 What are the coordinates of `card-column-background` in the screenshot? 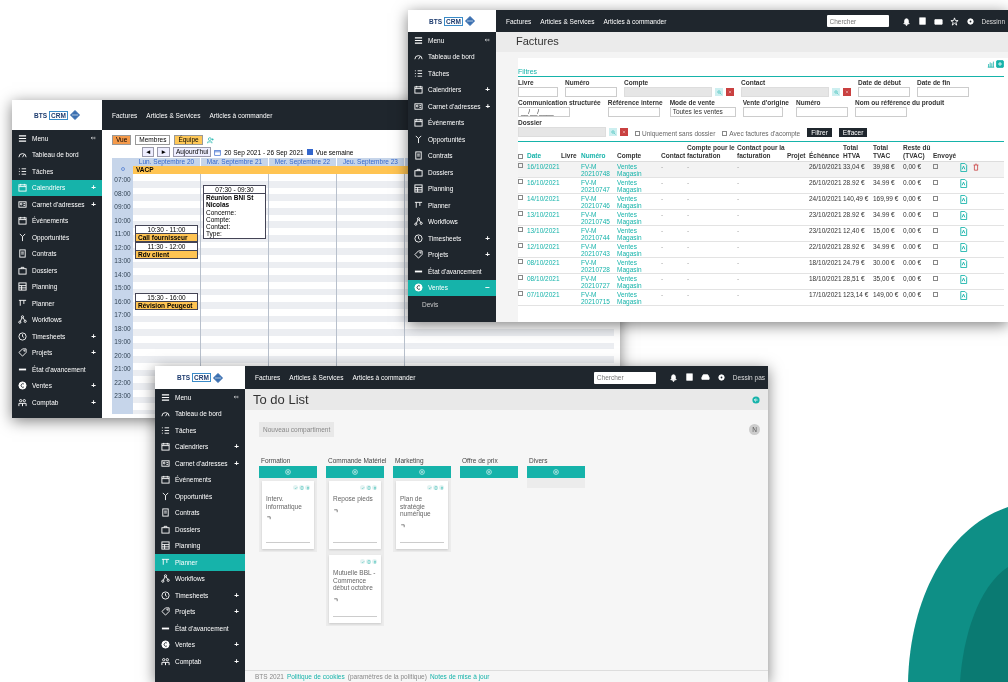 It's located at (556, 483).